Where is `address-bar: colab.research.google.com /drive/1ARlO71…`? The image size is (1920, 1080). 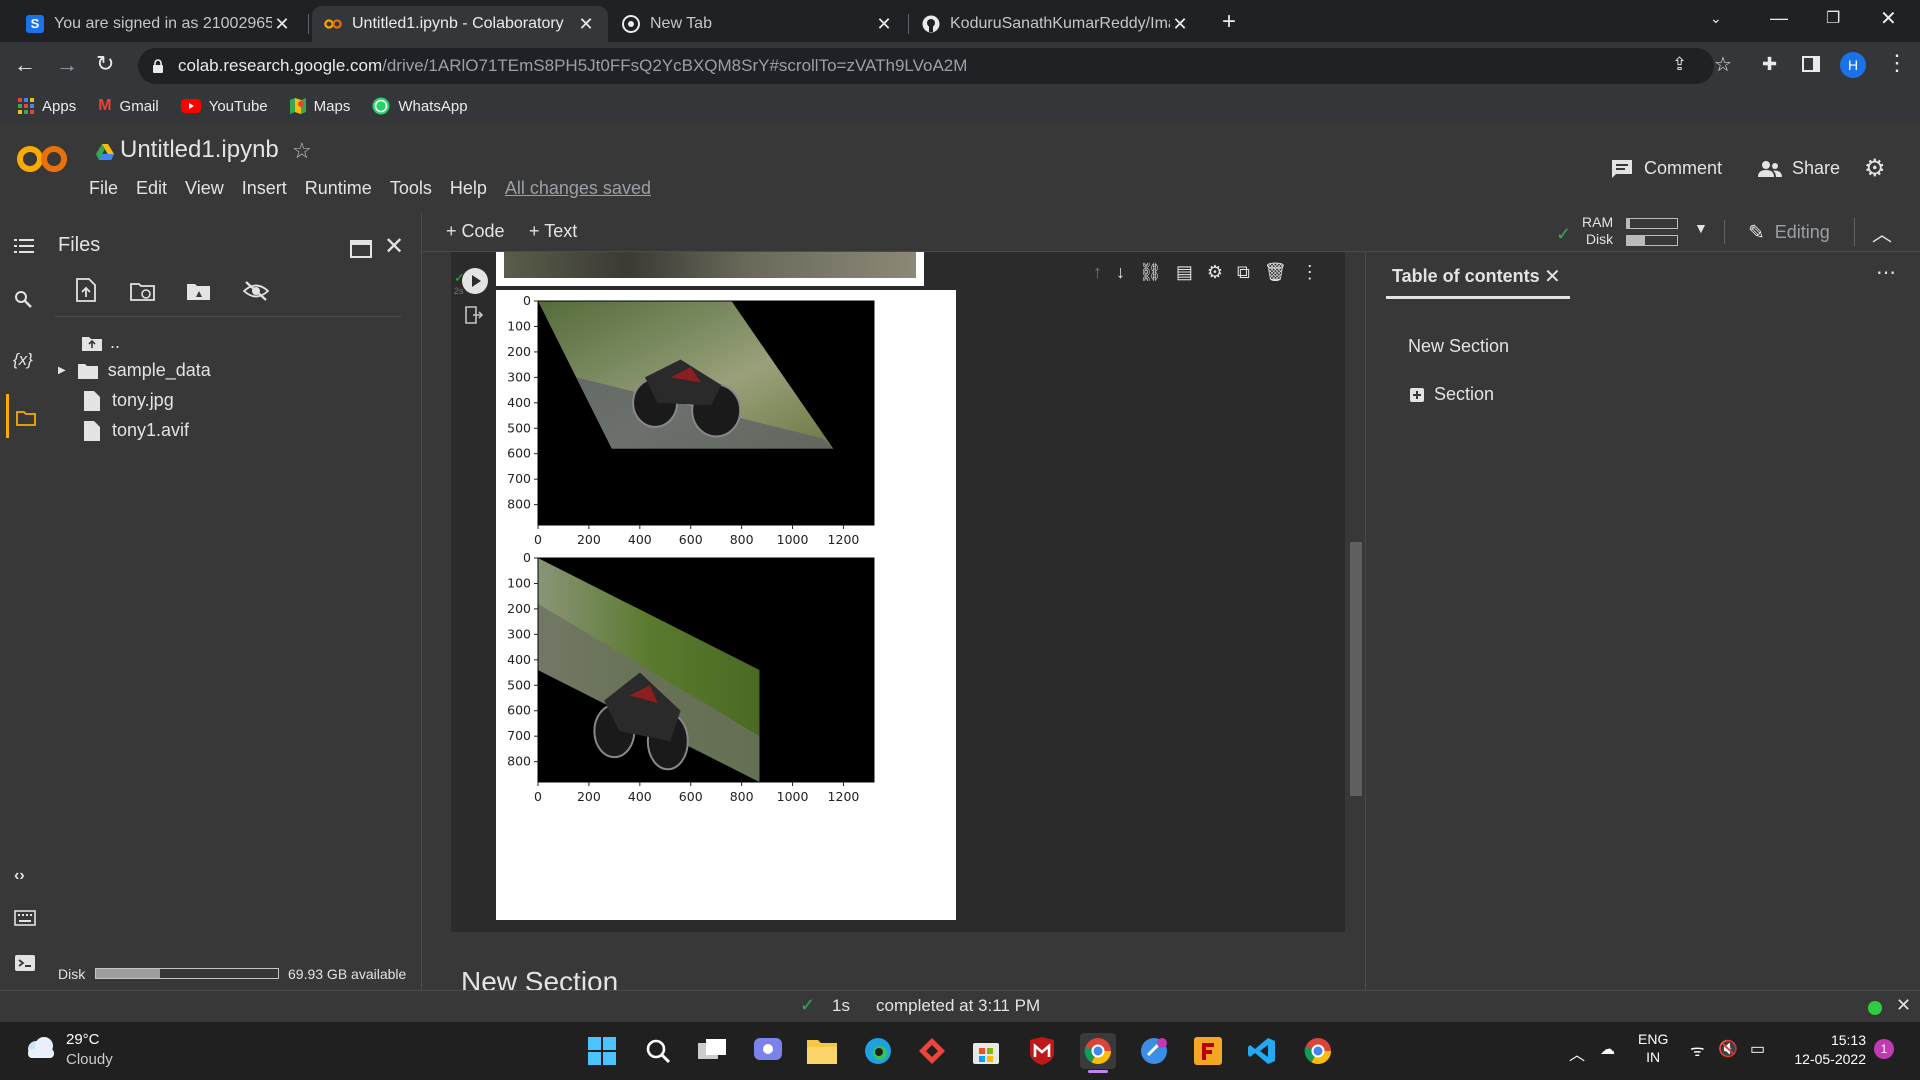
address-bar: colab.research.google.com /drive/1ARlO71… is located at coordinates (926, 66).